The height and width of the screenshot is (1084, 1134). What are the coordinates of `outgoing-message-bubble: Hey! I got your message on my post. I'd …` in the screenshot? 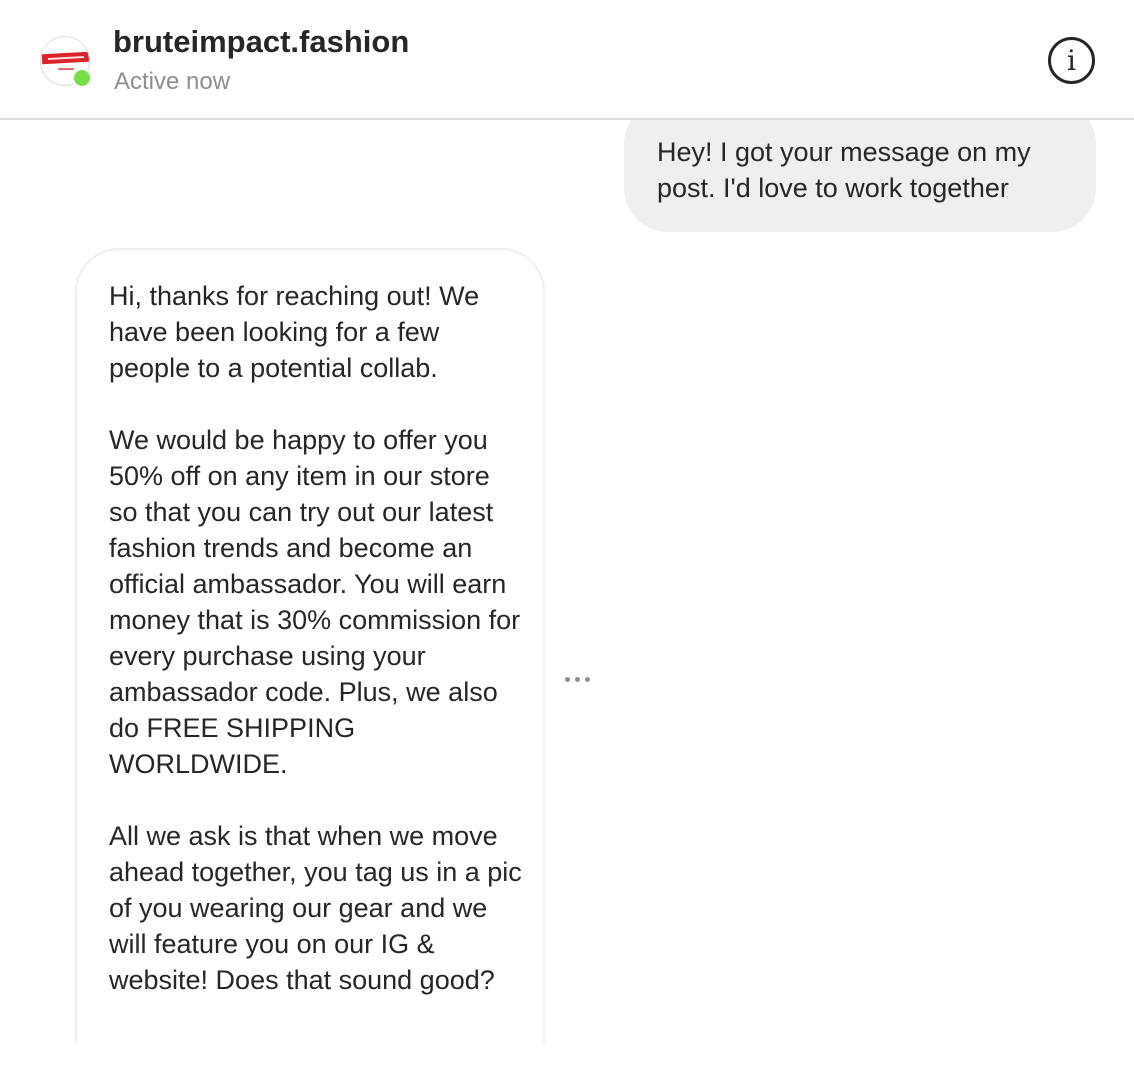 It's located at (860, 176).